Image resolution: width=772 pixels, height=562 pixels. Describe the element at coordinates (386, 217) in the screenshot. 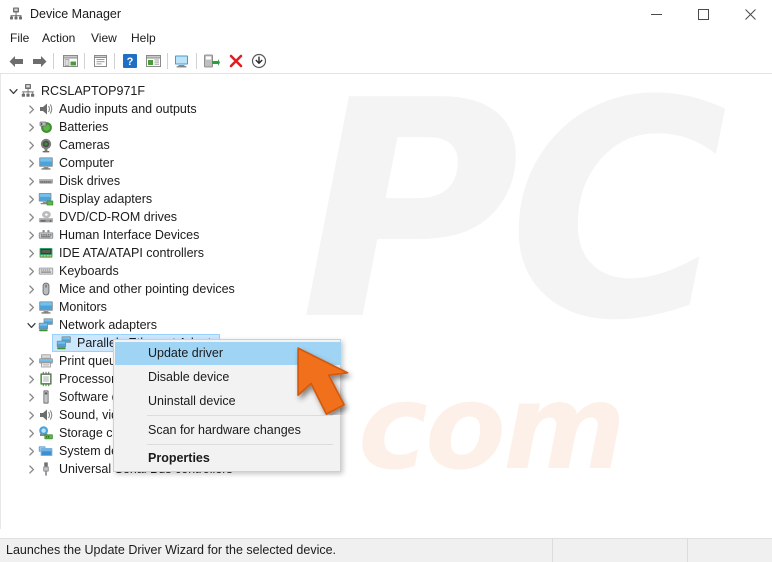

I see `tree-item: DVD/CD-ROM drives` at that location.